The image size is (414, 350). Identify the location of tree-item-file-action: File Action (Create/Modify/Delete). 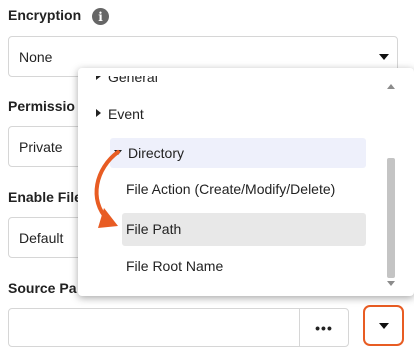
(252, 189).